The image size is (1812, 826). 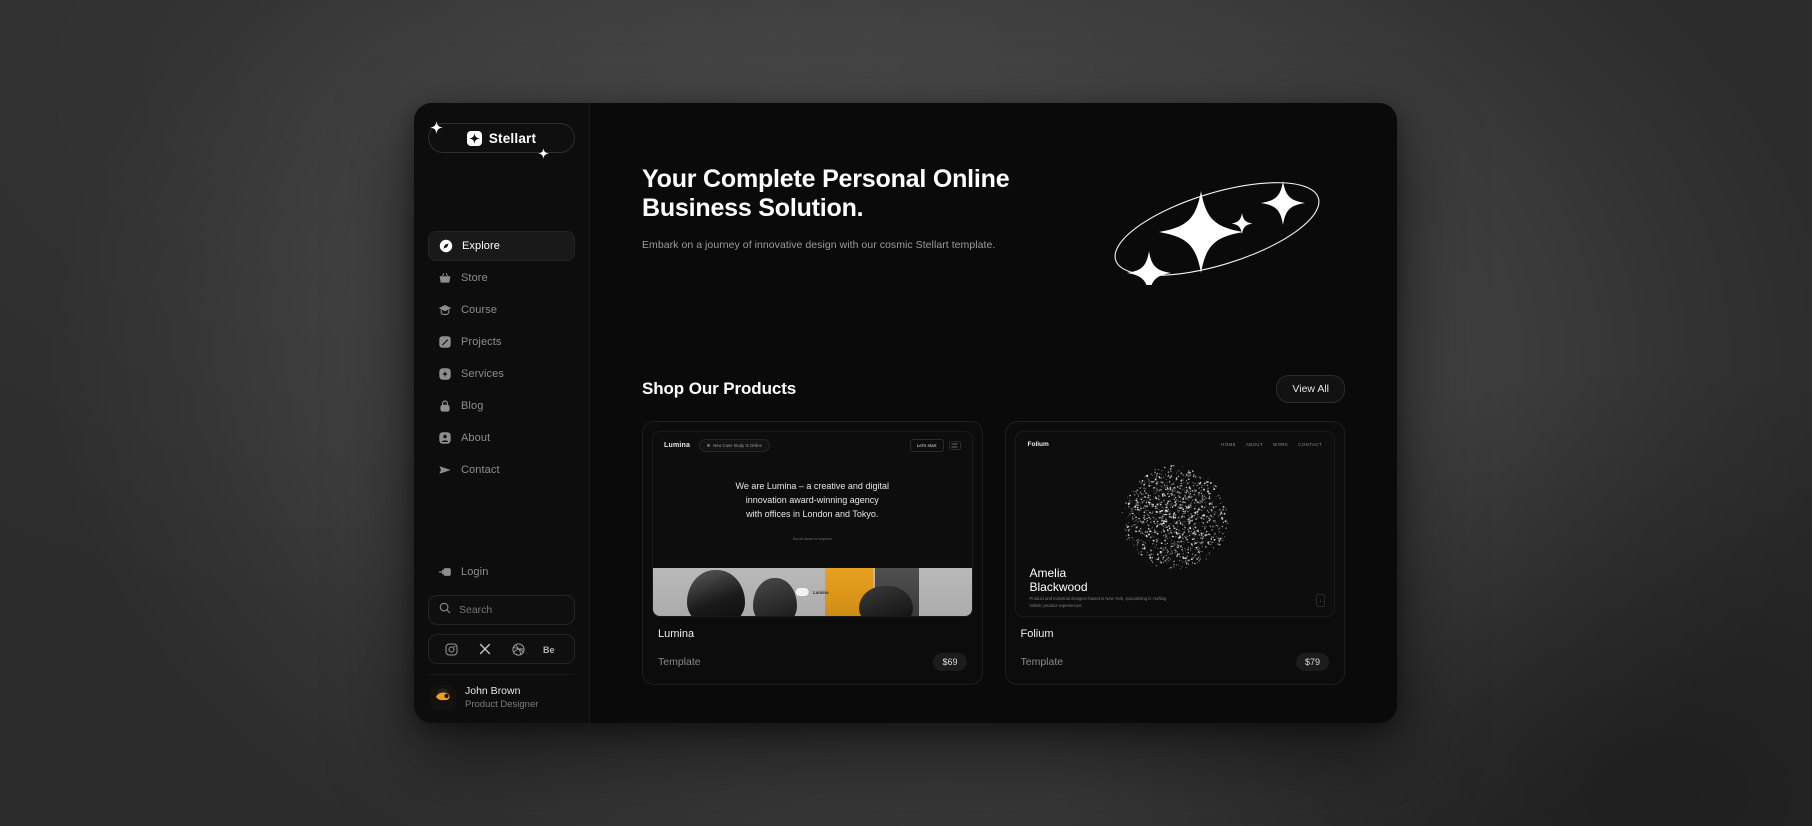 What do you see at coordinates (677, 445) in the screenshot?
I see `preview-brand: Lumina` at bounding box center [677, 445].